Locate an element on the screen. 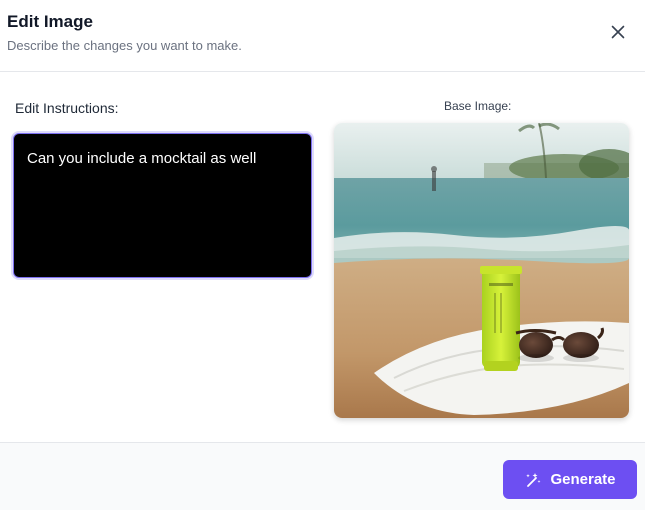 This screenshot has width=645, height=510. generate-label: Generate is located at coordinates (583, 479).